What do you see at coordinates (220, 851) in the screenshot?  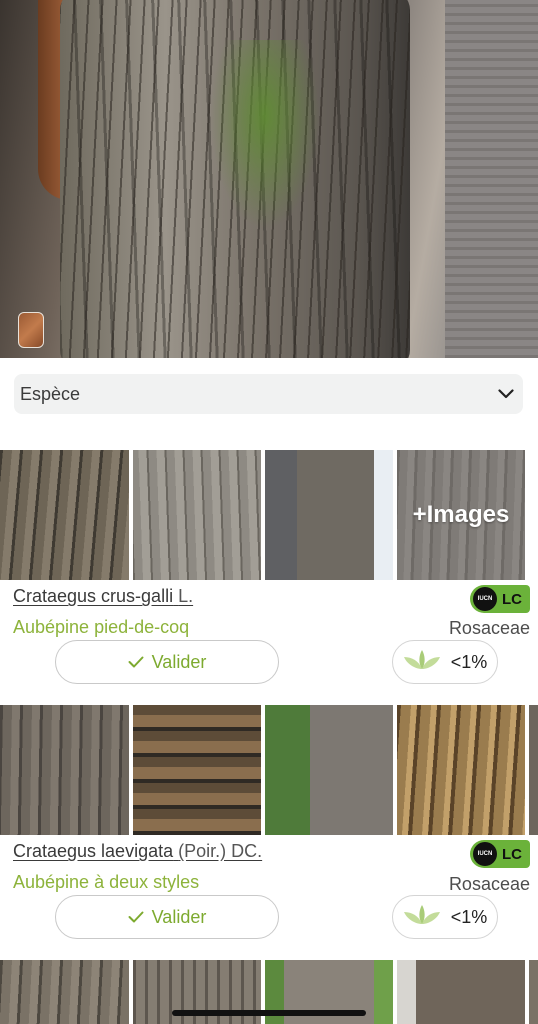 I see `scientific-author: (Poir.) DC.` at bounding box center [220, 851].